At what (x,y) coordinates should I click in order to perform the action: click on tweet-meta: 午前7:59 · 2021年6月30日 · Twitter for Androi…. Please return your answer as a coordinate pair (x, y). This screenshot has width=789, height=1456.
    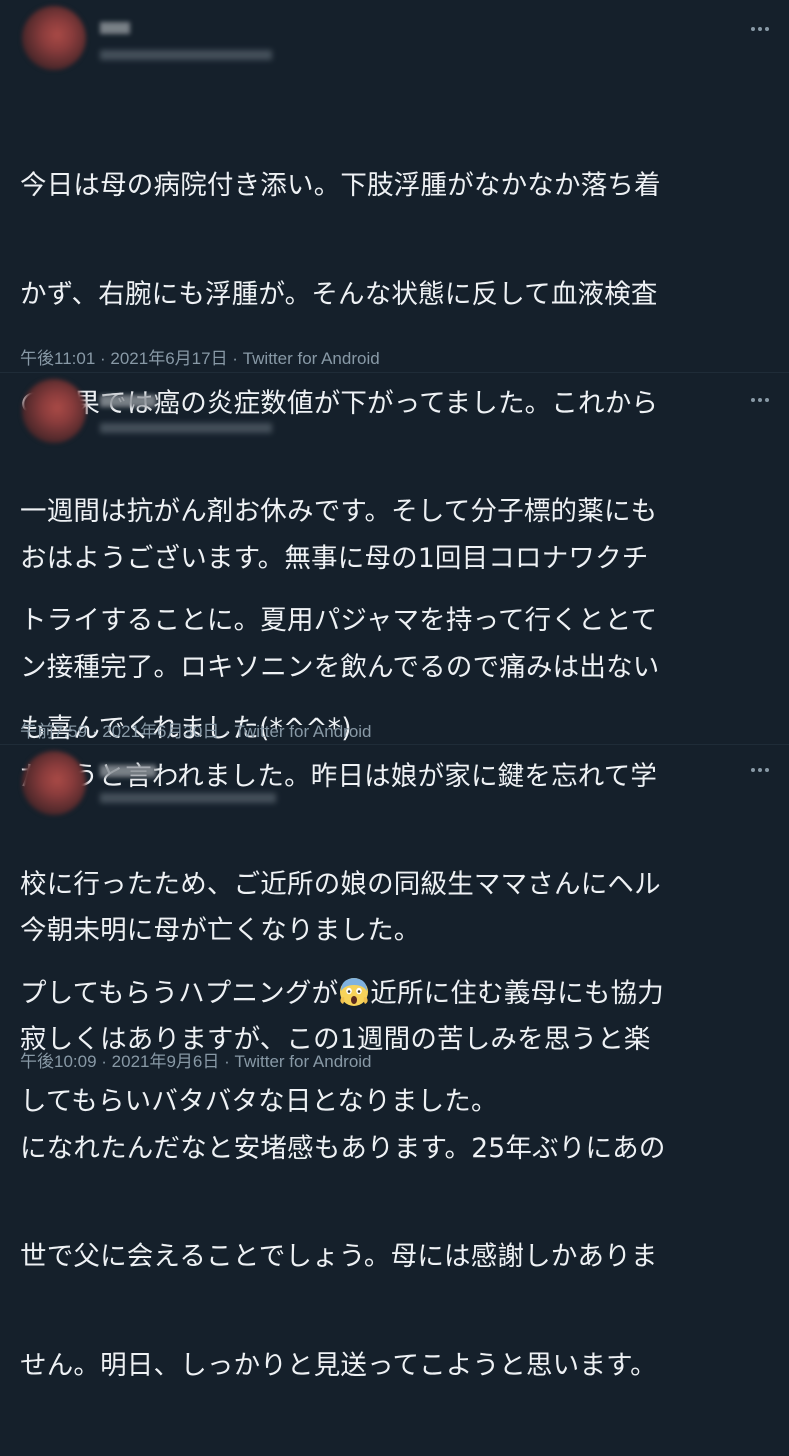
    Looking at the image, I should click on (196, 729).